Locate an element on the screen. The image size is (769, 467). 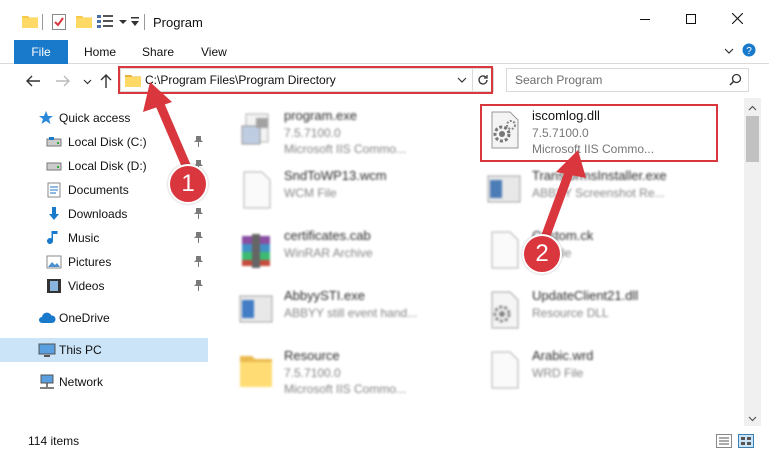
chevron-down-icon is located at coordinates (87, 81).